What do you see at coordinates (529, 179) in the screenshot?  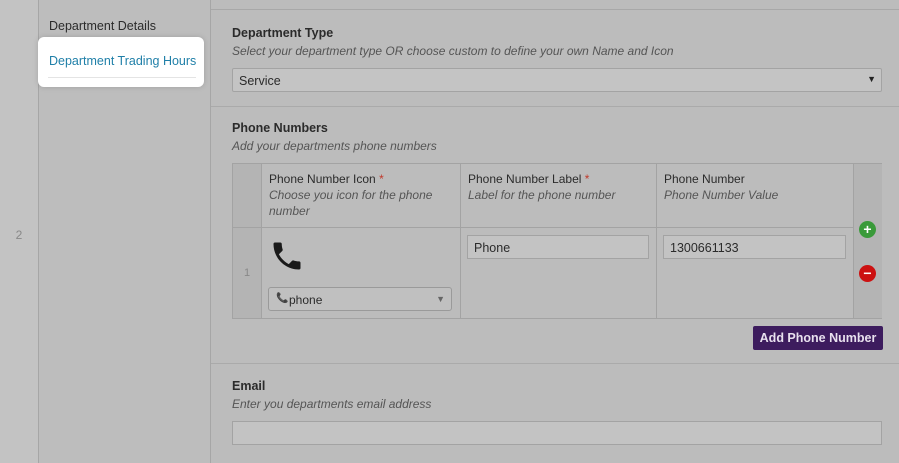 I see `column-header-label: Phone Number Label *` at bounding box center [529, 179].